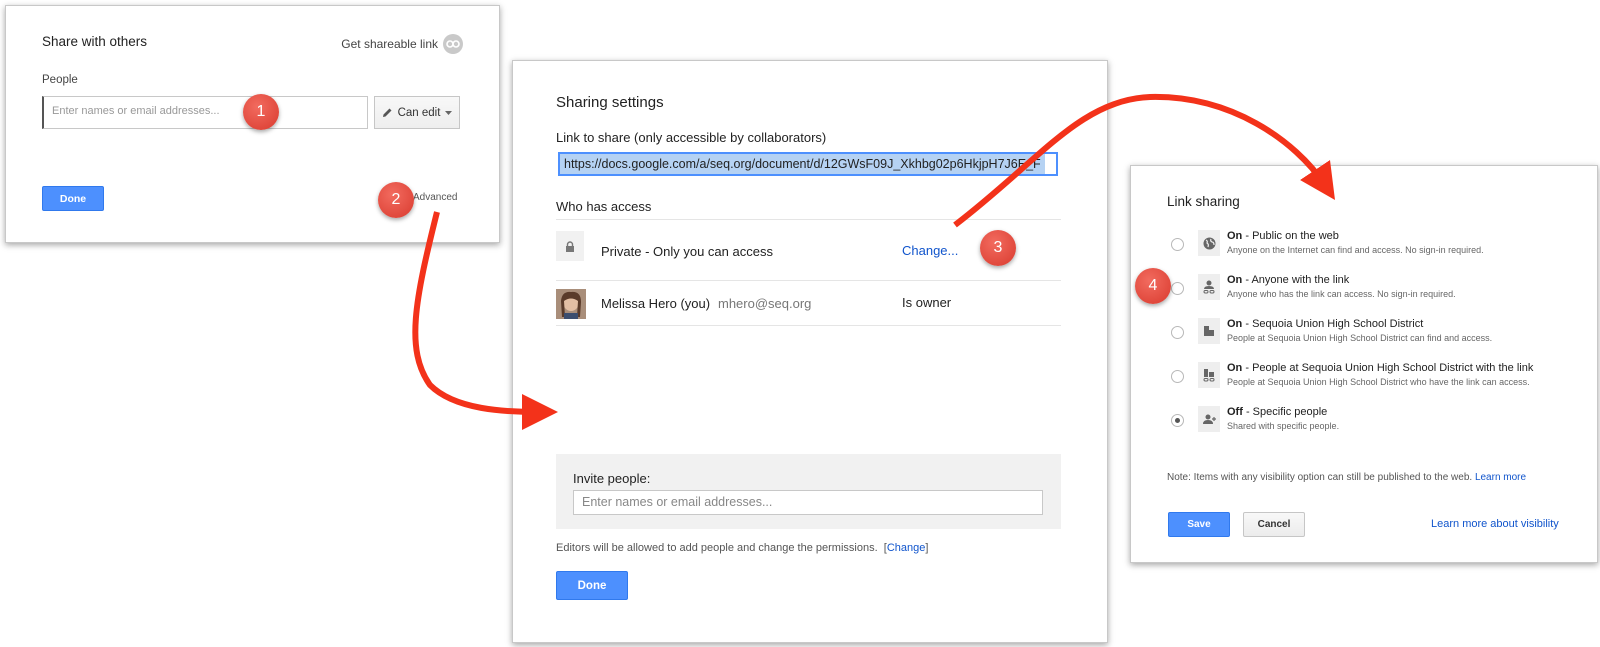 The height and width of the screenshot is (647, 1600). I want to click on learn-more-visibility-link: Learn more about visibility, so click(1495, 524).